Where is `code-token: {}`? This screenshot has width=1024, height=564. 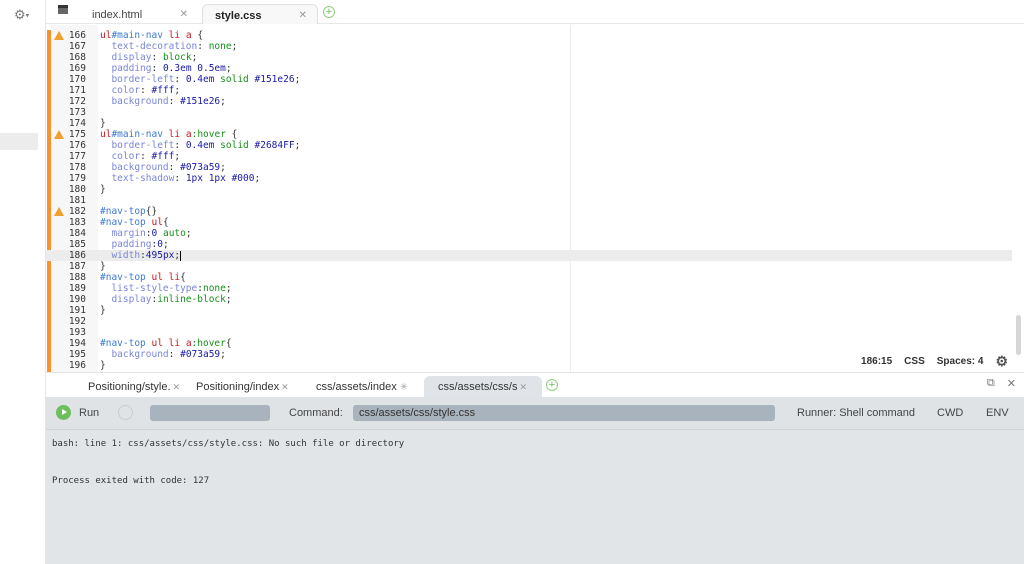 code-token: {} is located at coordinates (151, 211).